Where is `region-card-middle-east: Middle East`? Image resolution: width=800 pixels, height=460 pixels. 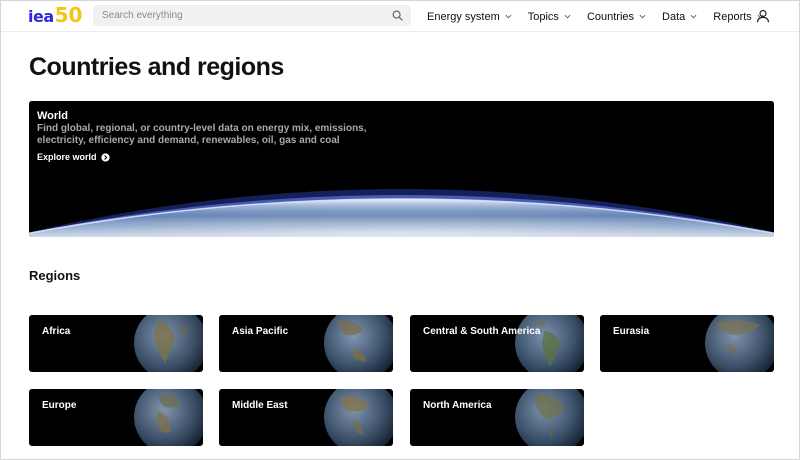
region-card-middle-east: Middle East is located at coordinates (306, 417).